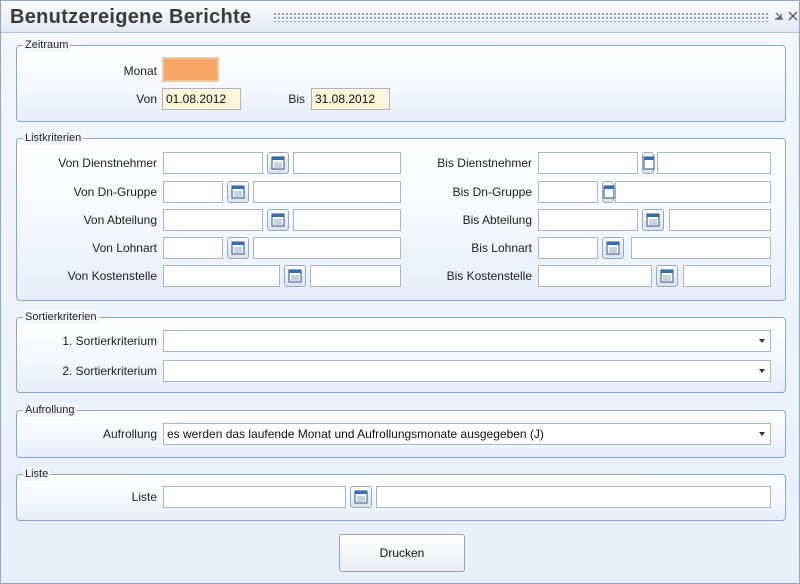 The width and height of the screenshot is (800, 584). What do you see at coordinates (492, 192) in the screenshot?
I see `bis-dn-gruppe-label: Bis Dn-Gruppe` at bounding box center [492, 192].